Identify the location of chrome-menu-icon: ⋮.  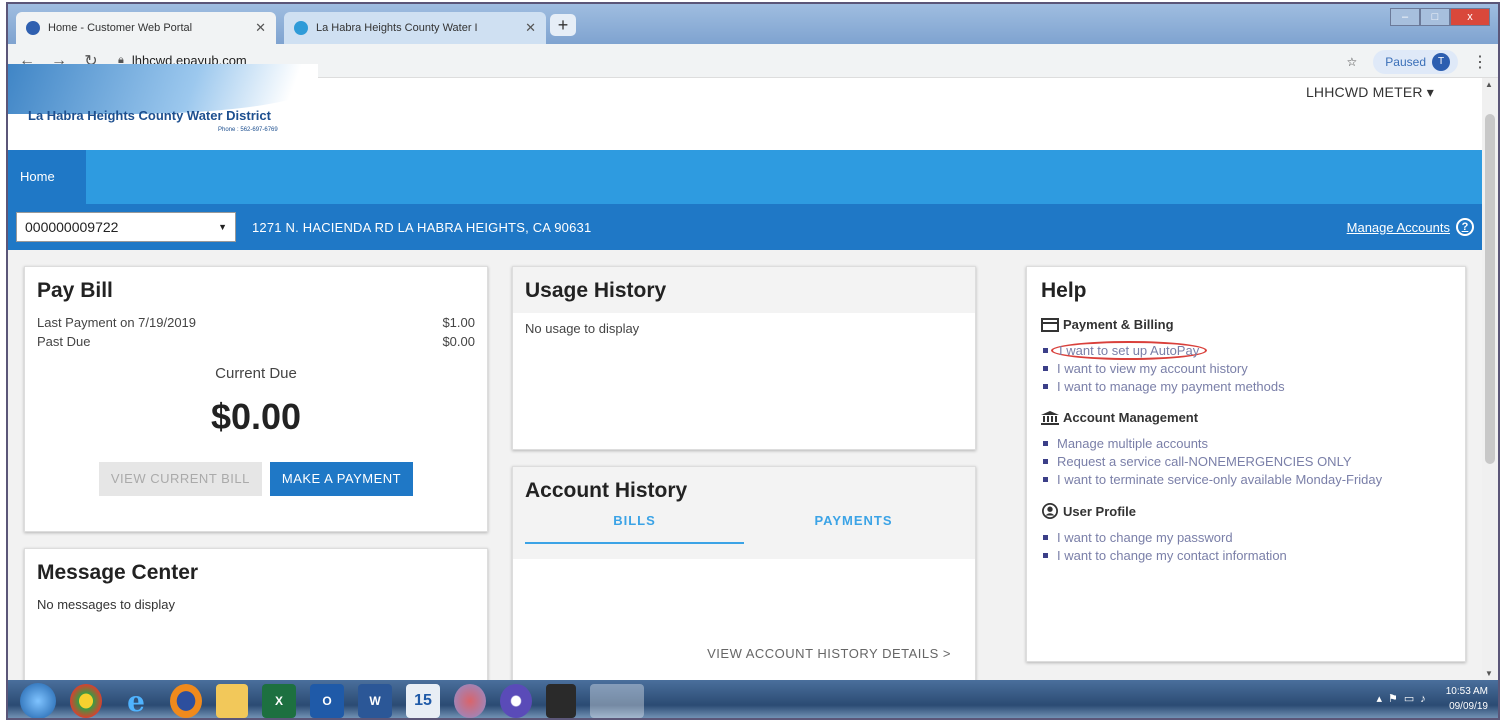
(1480, 62).